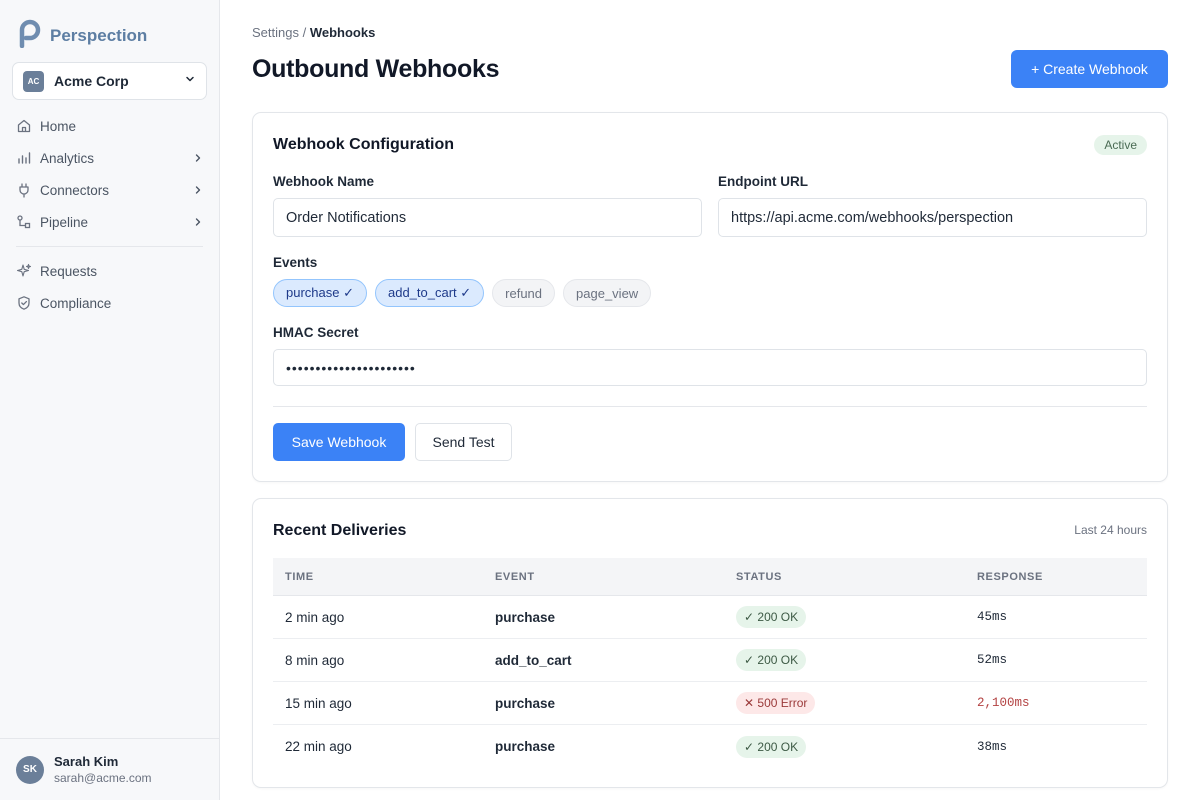 Image resolution: width=1200 pixels, height=800 pixels. What do you see at coordinates (109, 126) in the screenshot?
I see `sidebar-item-home: Home` at bounding box center [109, 126].